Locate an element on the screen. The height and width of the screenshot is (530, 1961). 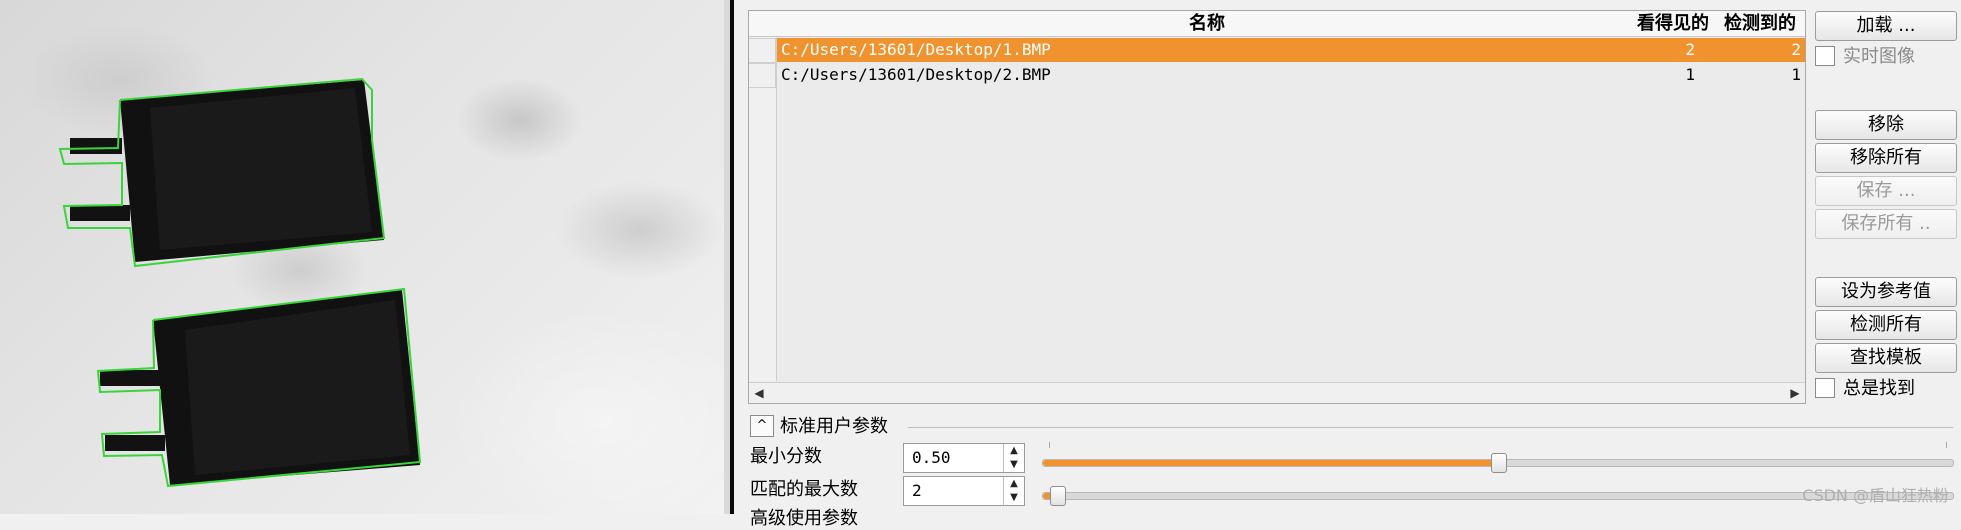
live-image-label: 实时图像 is located at coordinates (1879, 56).